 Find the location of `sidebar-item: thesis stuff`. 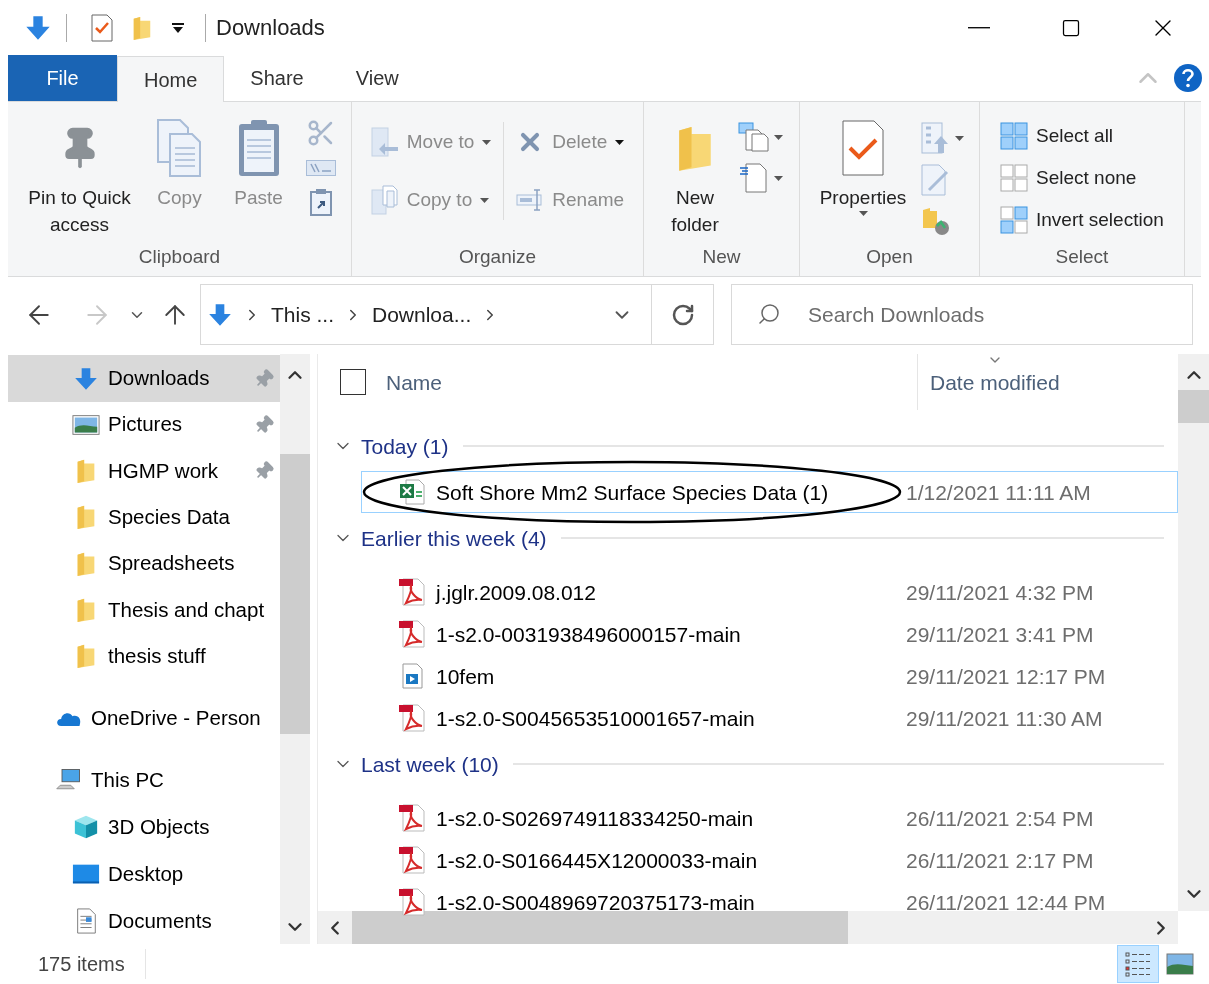

sidebar-item: thesis stuff is located at coordinates (144, 656).